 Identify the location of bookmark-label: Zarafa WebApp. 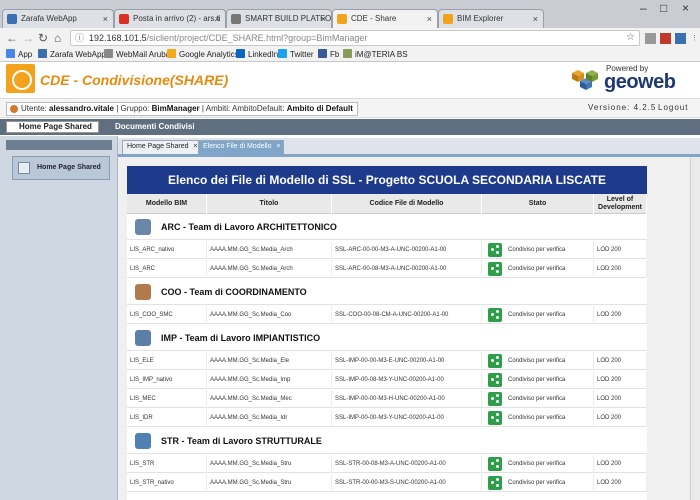
(78, 54).